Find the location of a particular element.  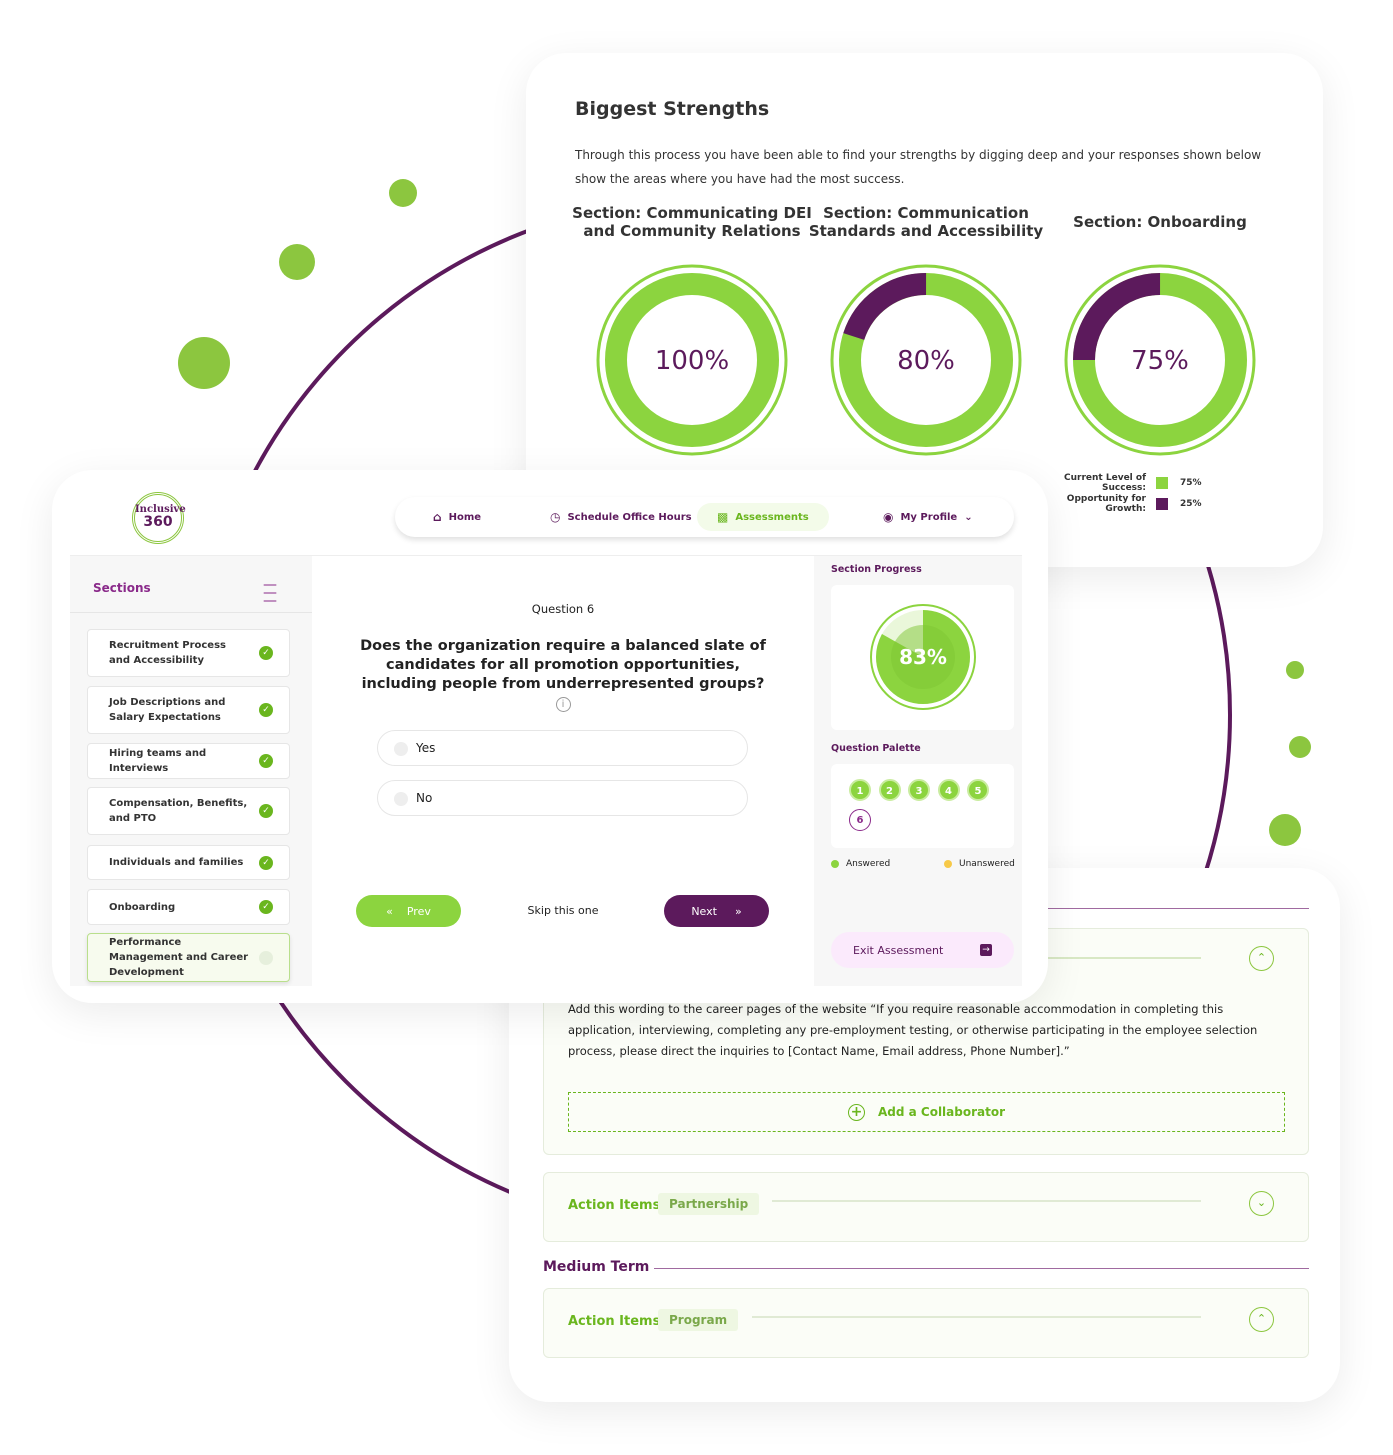

nav-schedule-office-hours: ◷ Schedule Office Hours is located at coordinates (621, 517).